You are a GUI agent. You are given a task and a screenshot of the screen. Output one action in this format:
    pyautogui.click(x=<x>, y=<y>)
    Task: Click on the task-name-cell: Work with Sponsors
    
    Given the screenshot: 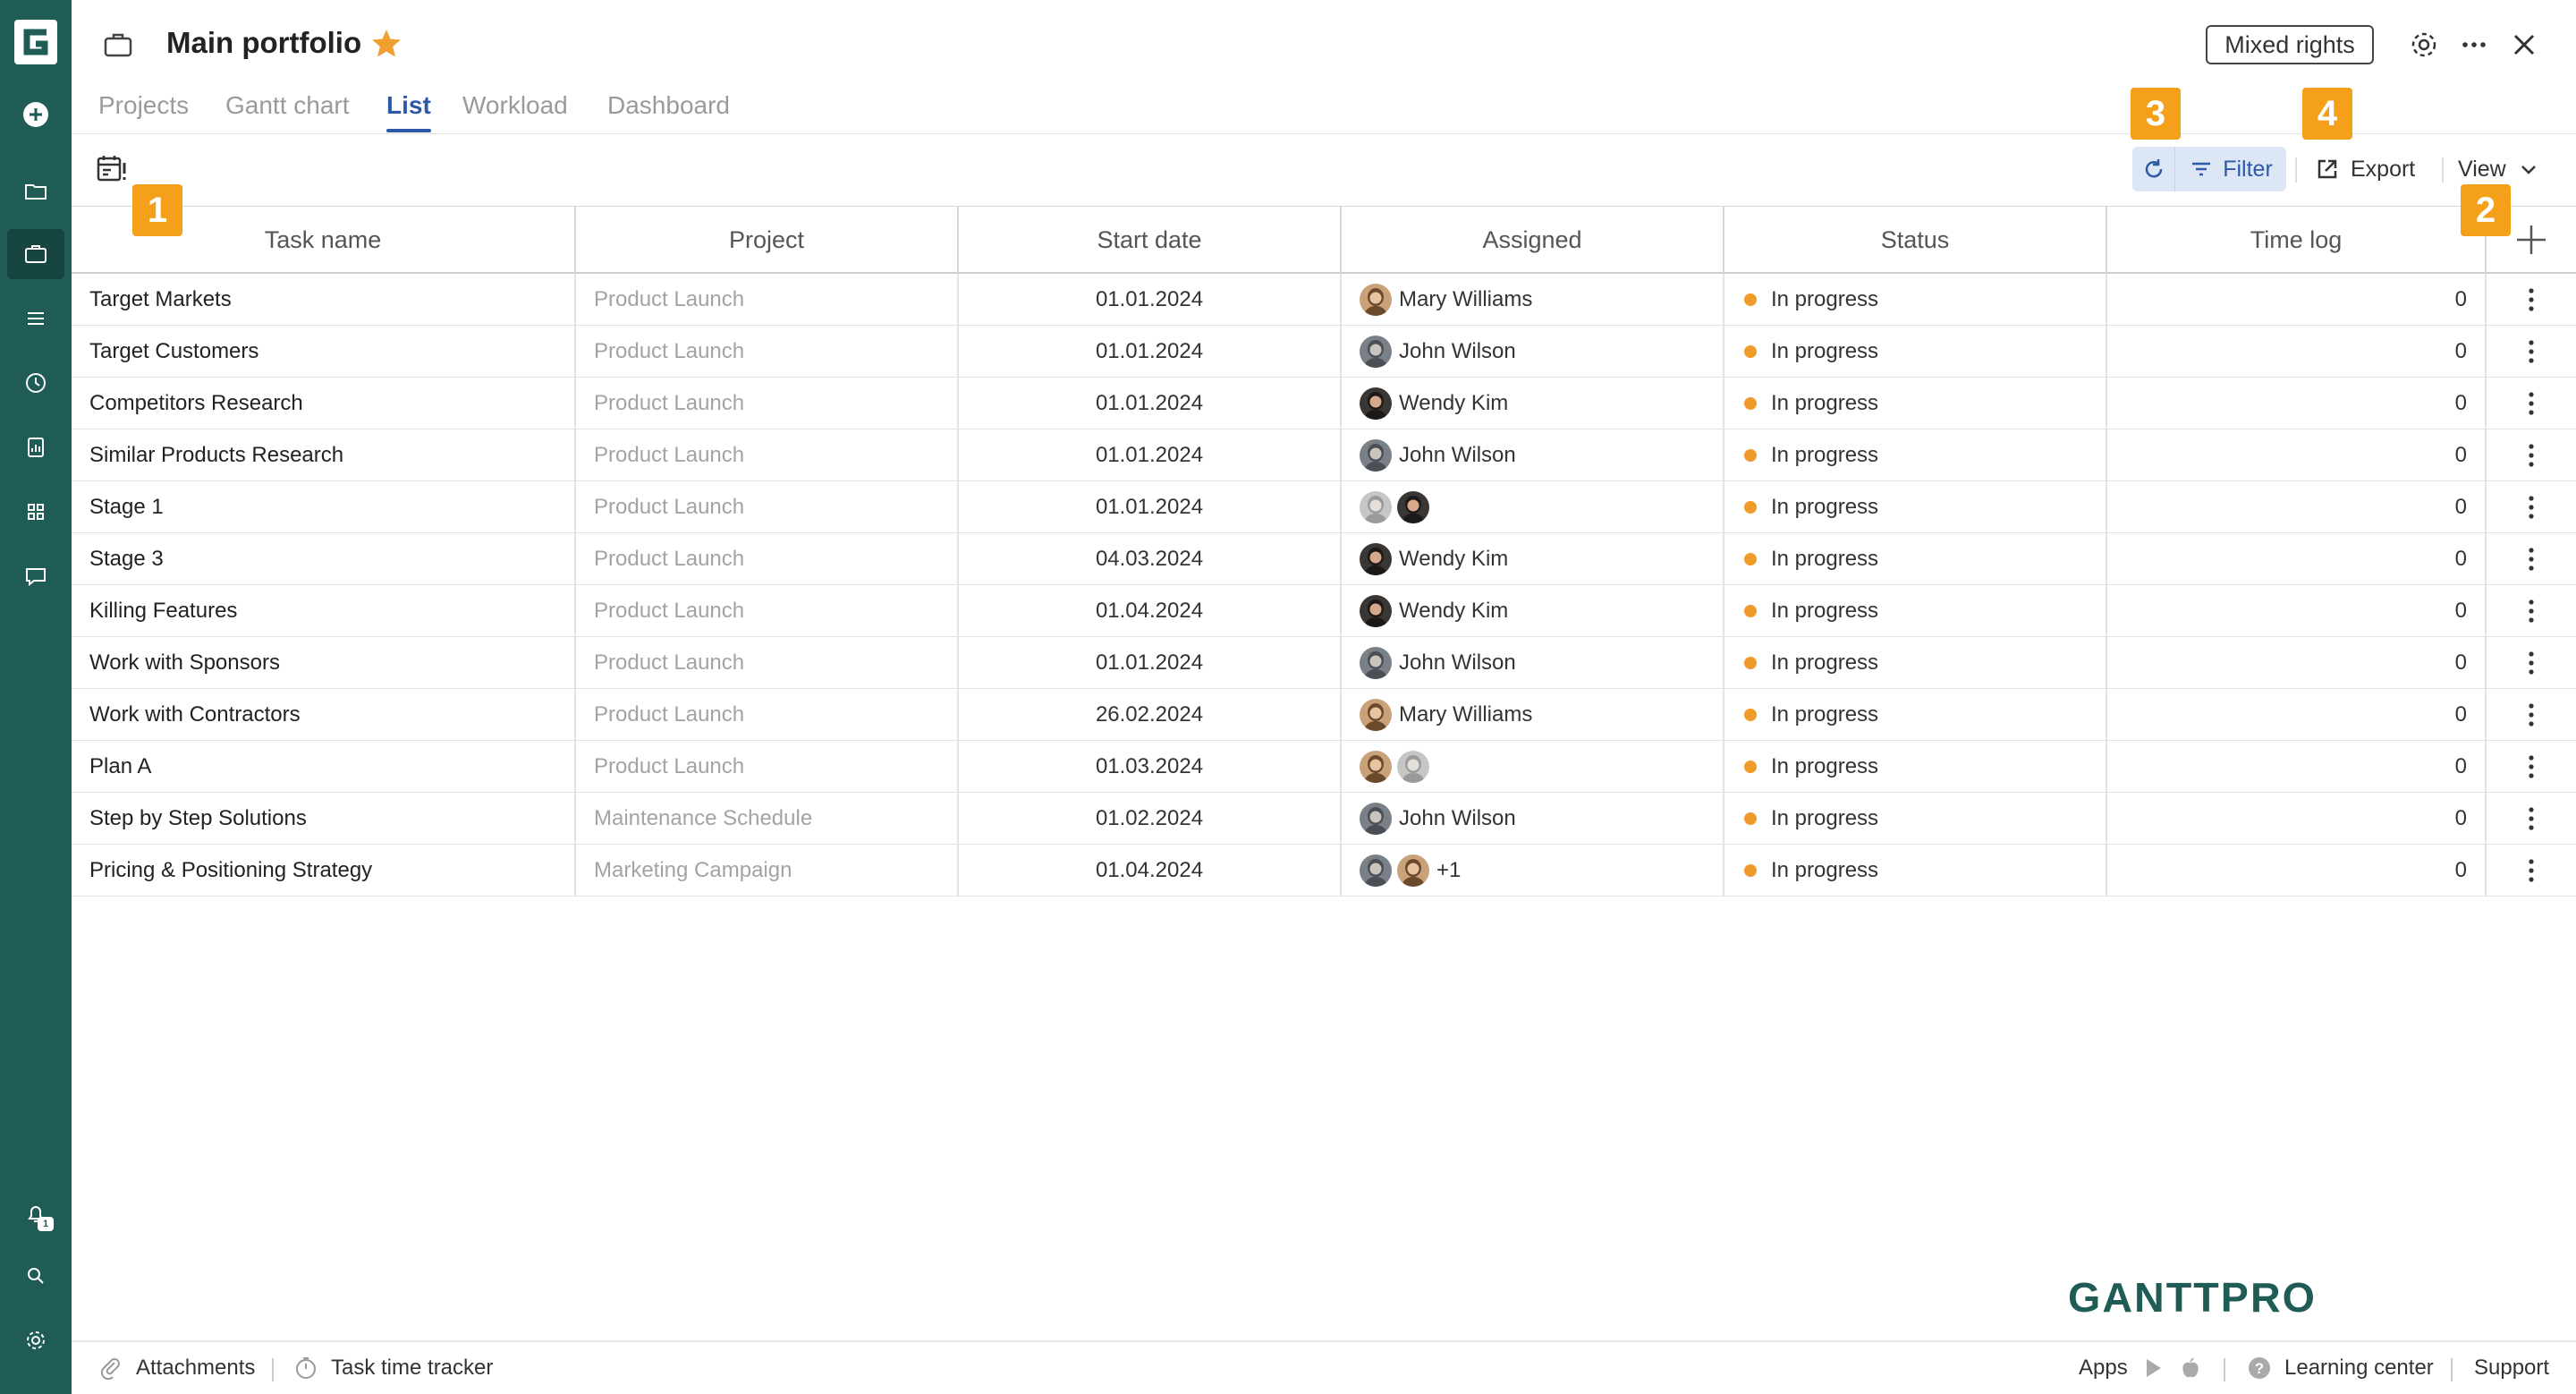 What is the action you would take?
    pyautogui.click(x=324, y=662)
    